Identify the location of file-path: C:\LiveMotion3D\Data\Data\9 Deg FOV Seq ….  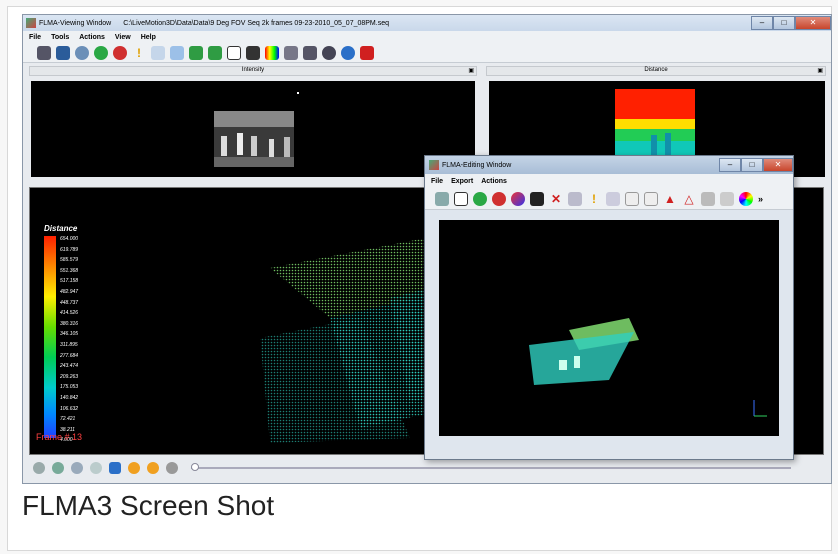
(256, 23).